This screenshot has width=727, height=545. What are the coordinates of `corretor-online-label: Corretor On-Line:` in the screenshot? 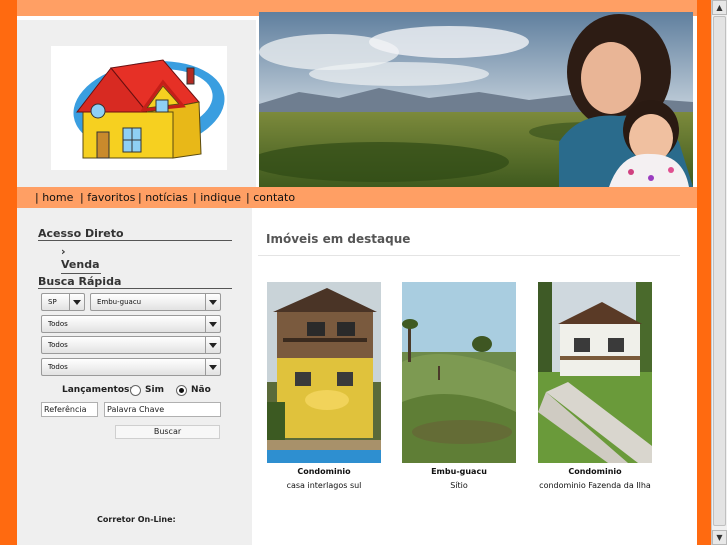 It's located at (136, 519).